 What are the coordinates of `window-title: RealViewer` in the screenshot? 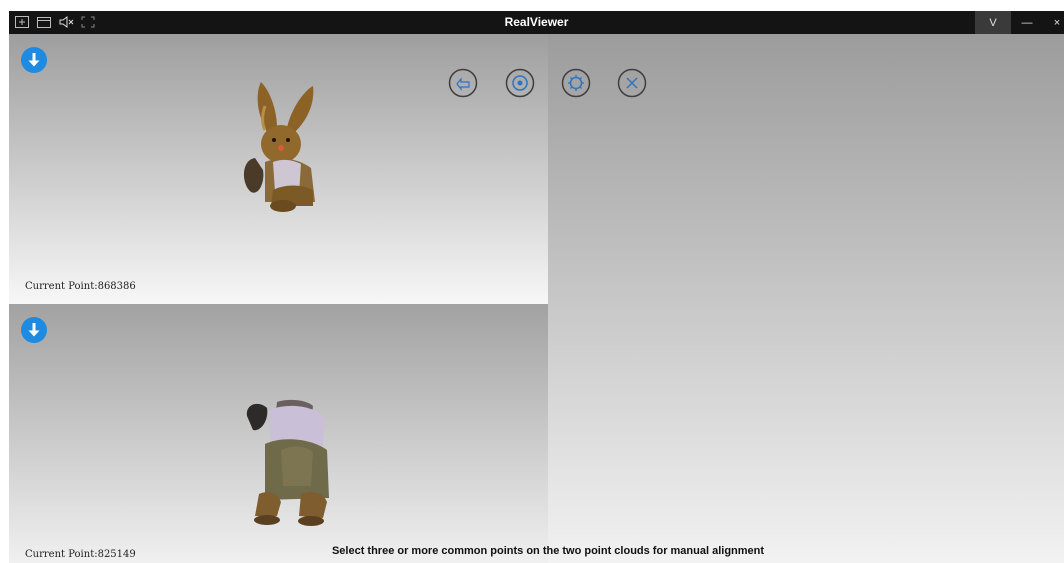 It's located at (536, 22).